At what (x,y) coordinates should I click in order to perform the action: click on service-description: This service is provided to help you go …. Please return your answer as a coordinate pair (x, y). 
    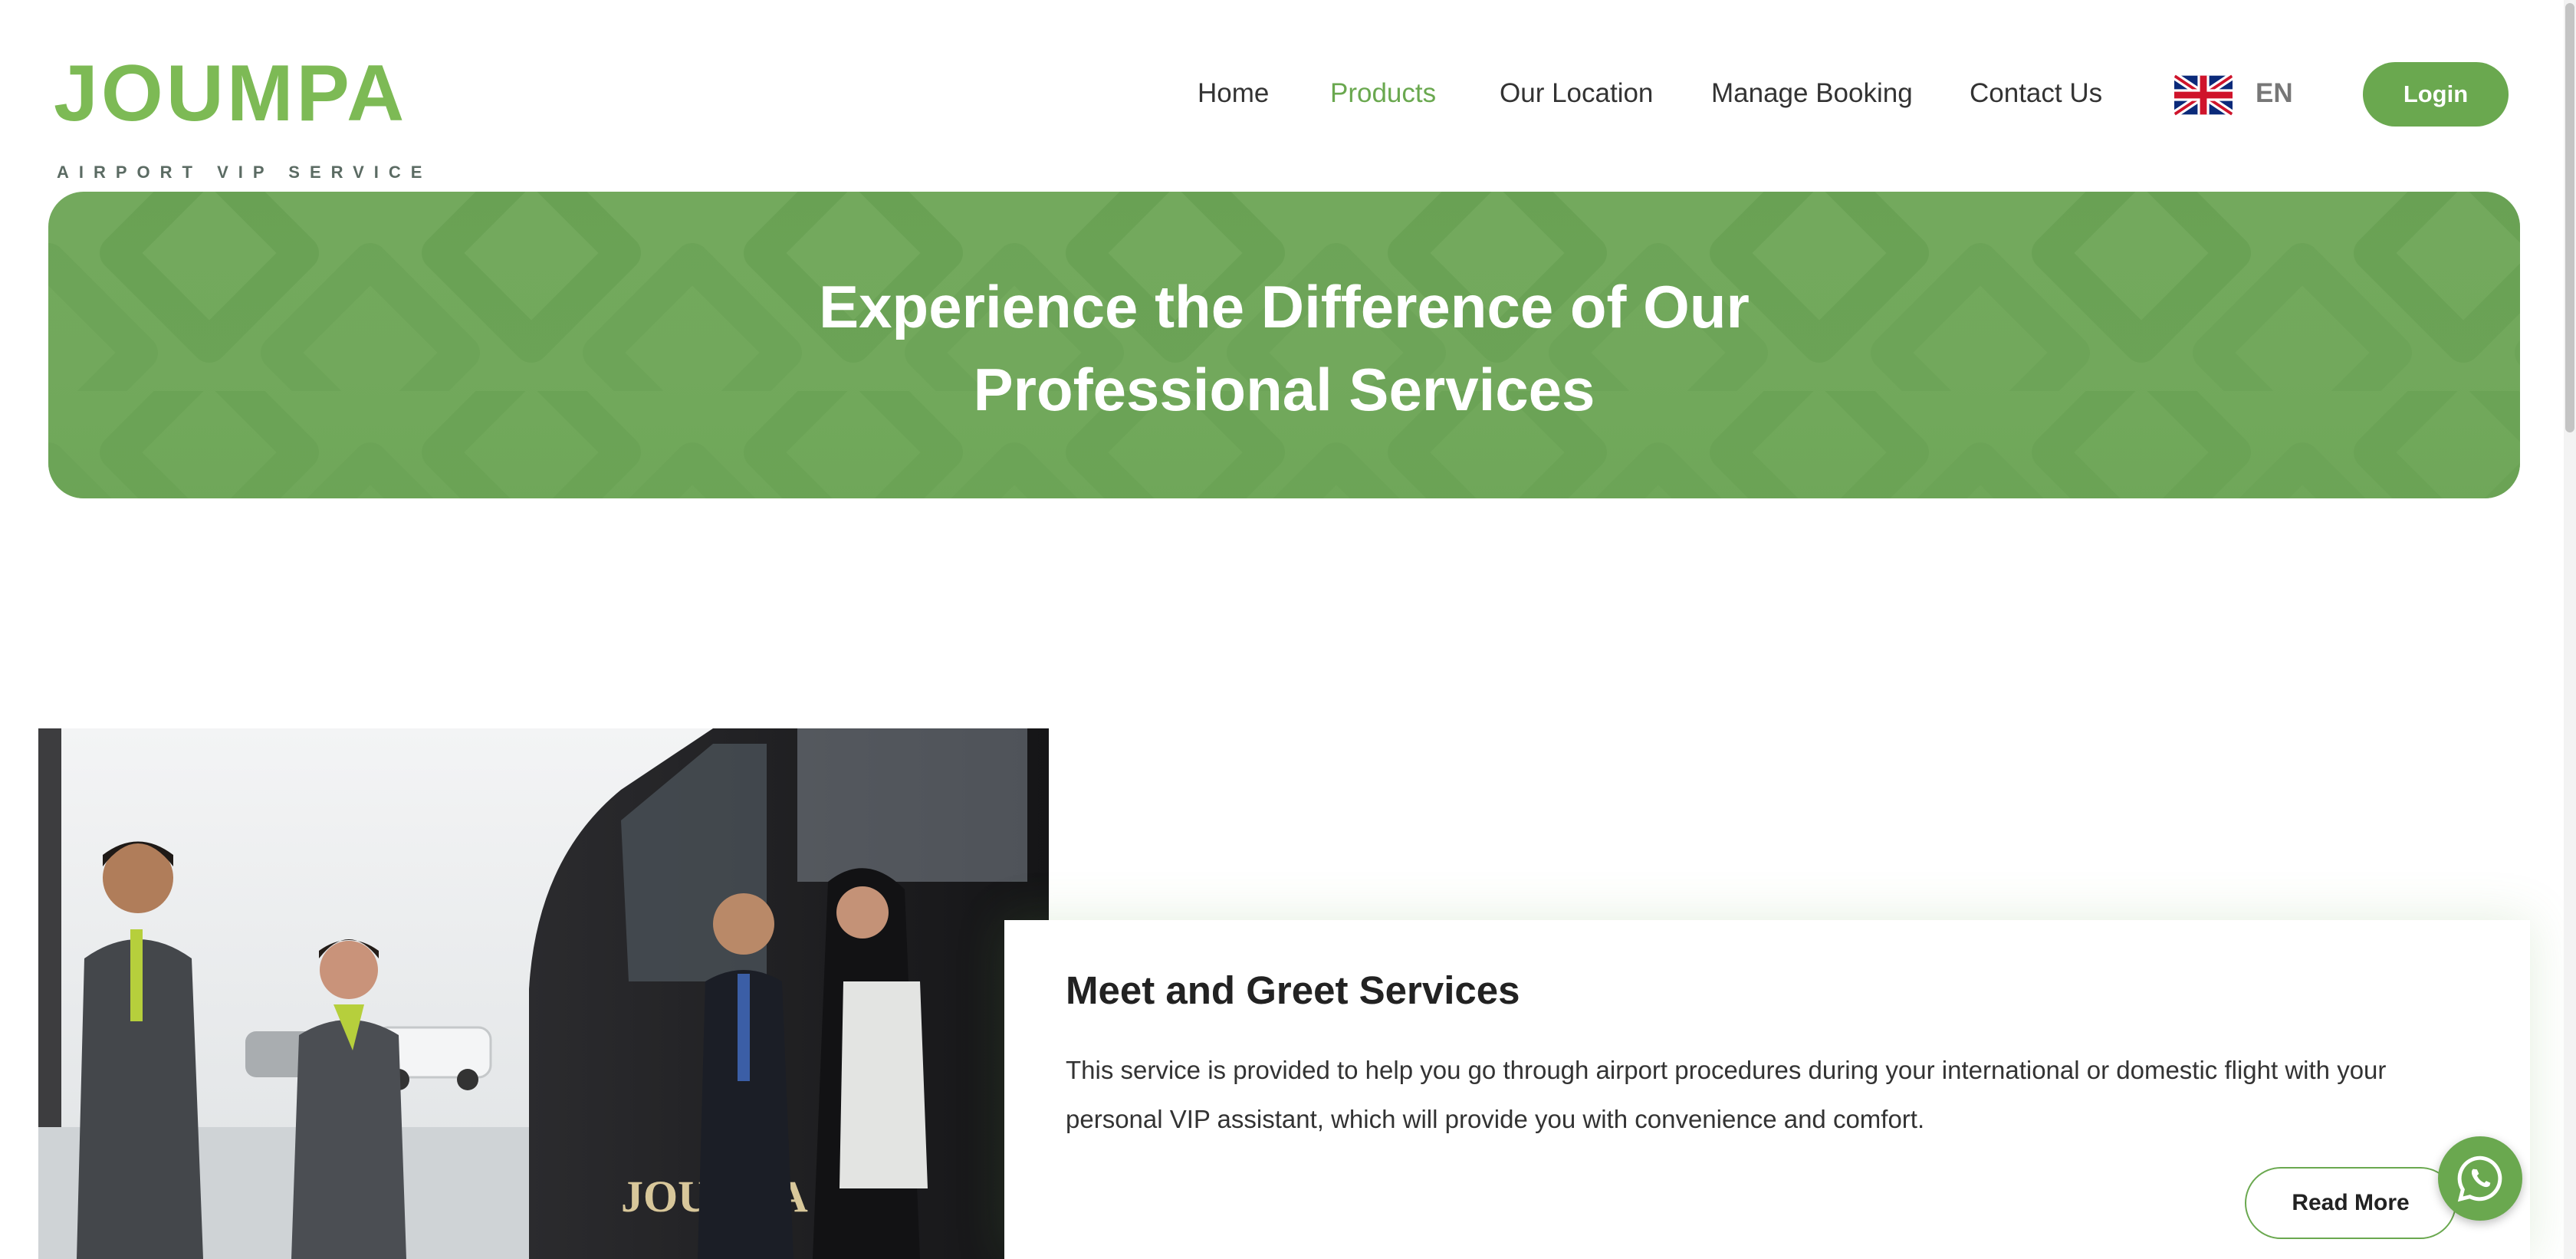
    Looking at the image, I should click on (1727, 1094).